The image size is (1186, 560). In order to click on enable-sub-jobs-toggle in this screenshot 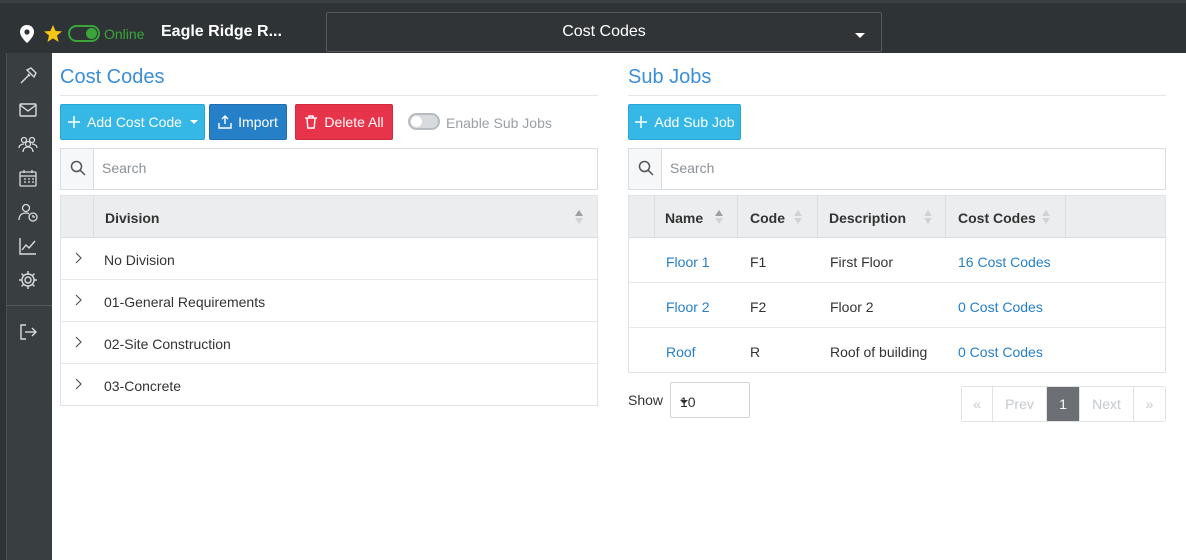, I will do `click(424, 121)`.